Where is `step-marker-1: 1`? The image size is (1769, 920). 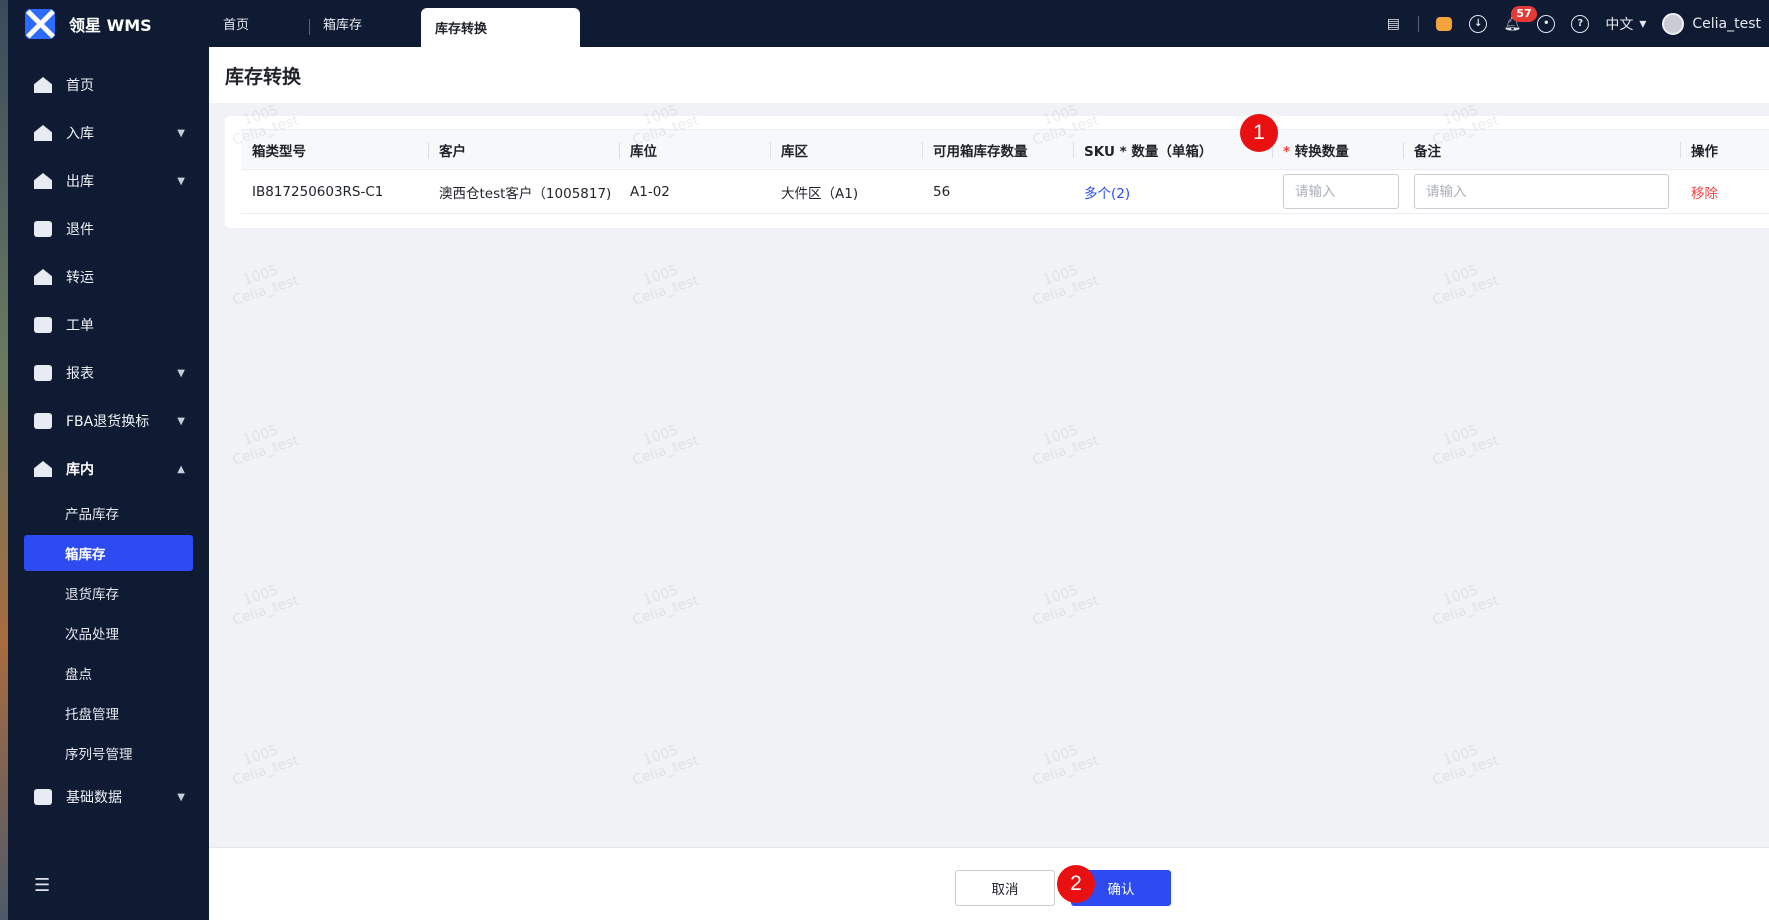
step-marker-1: 1 is located at coordinates (1259, 133).